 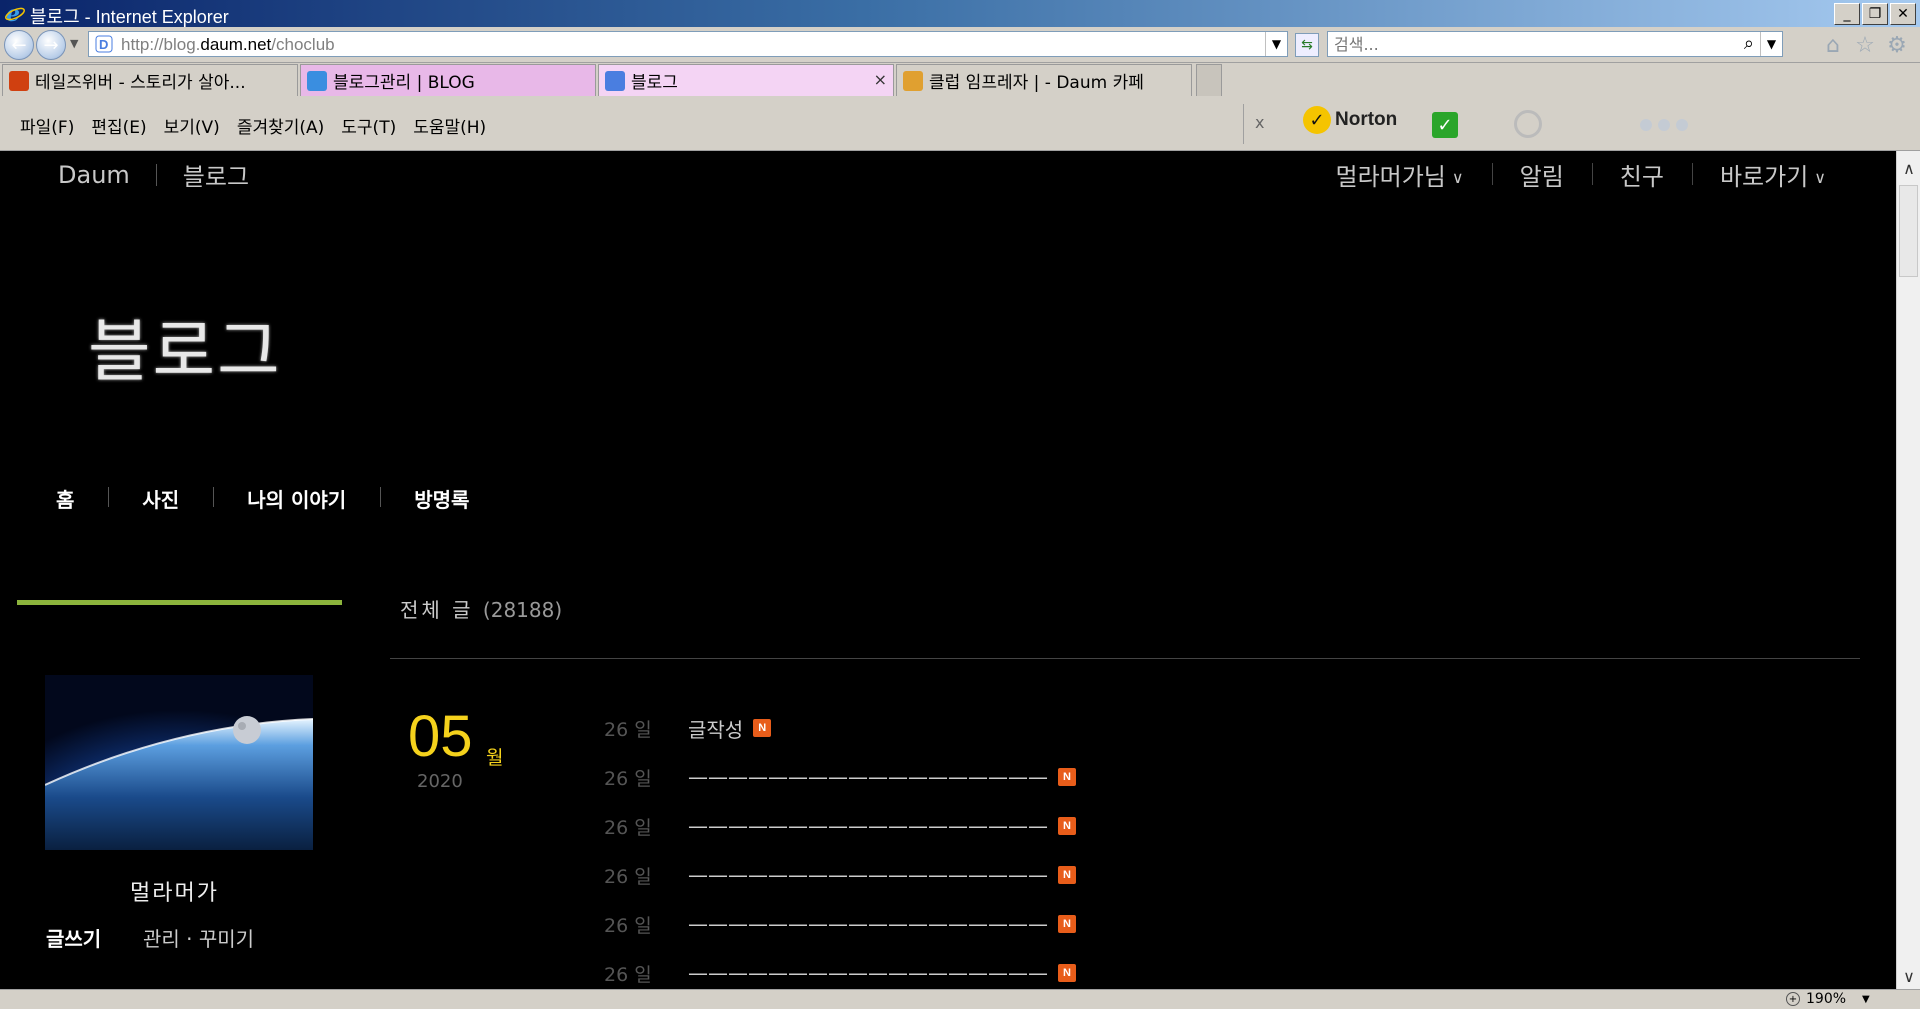 I want to click on search-box: ⌕ ▼, so click(x=1555, y=44).